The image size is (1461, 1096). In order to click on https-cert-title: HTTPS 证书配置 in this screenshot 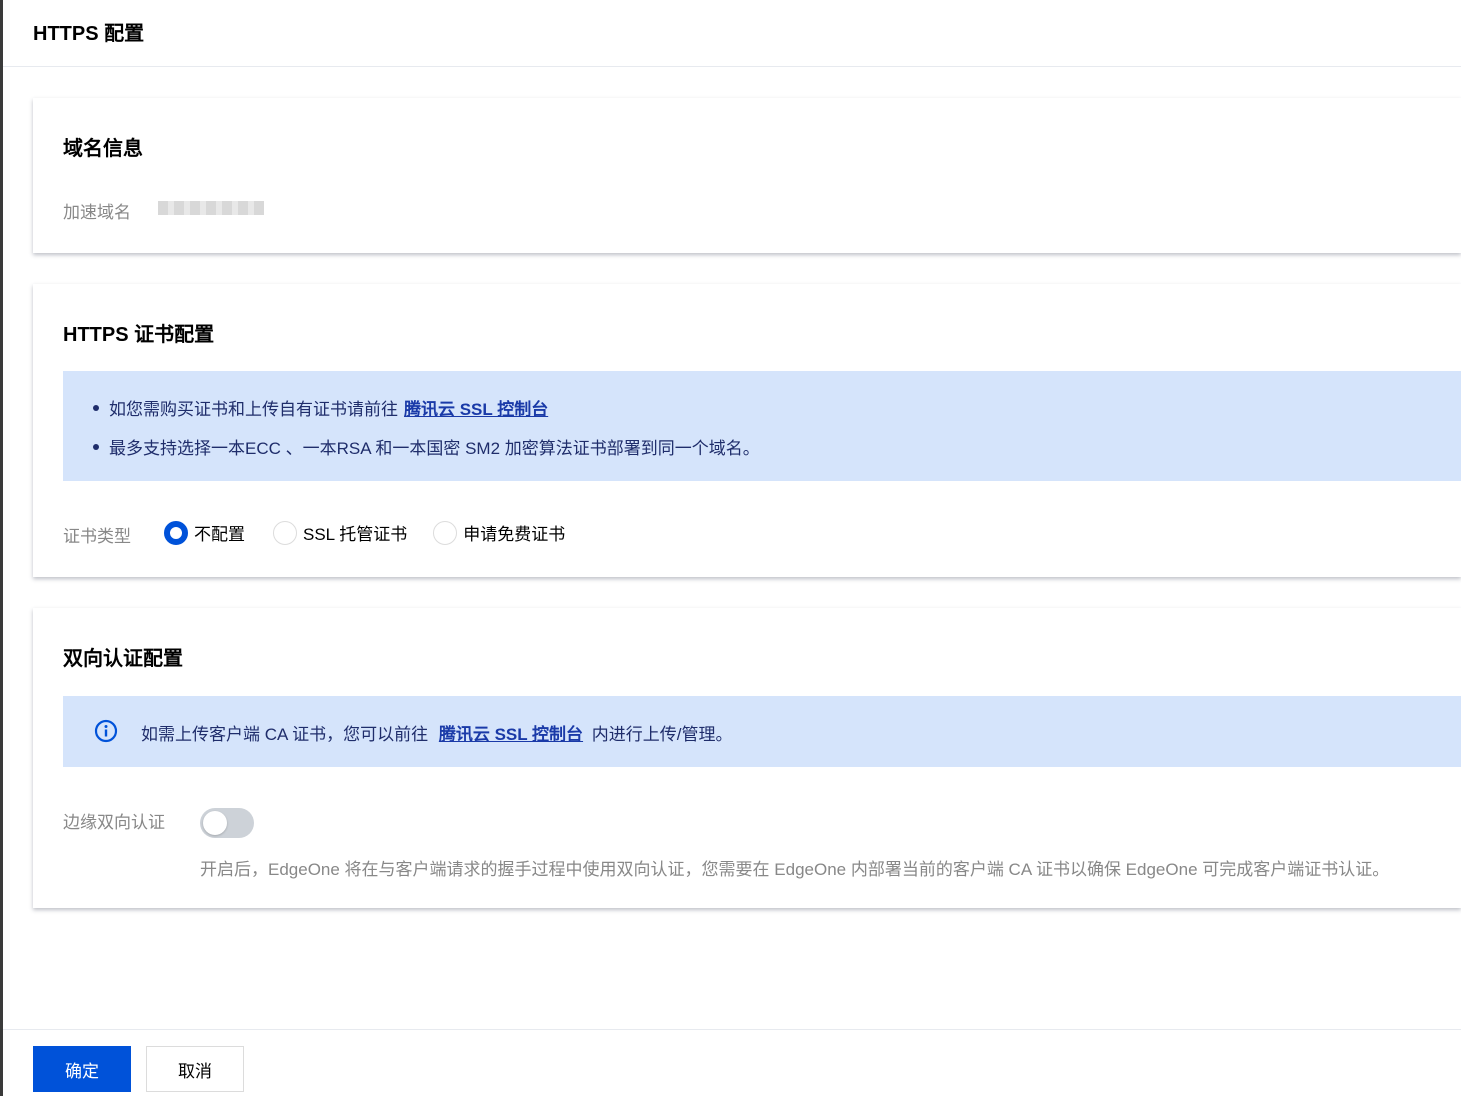, I will do `click(139, 335)`.